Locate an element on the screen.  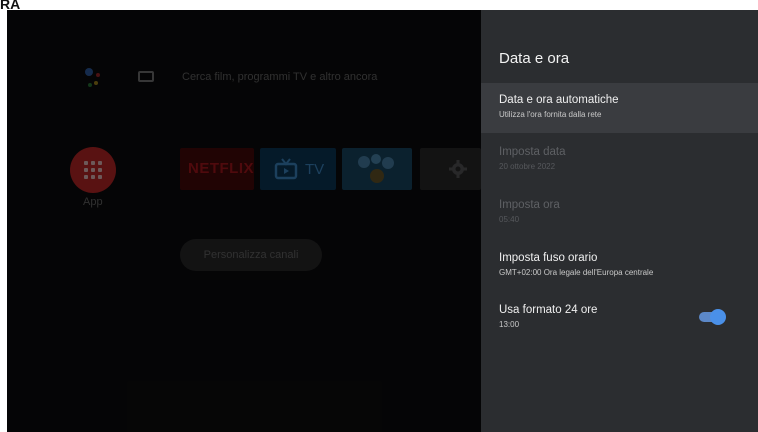
netflix-tile: NETFLIX is located at coordinates (217, 169).